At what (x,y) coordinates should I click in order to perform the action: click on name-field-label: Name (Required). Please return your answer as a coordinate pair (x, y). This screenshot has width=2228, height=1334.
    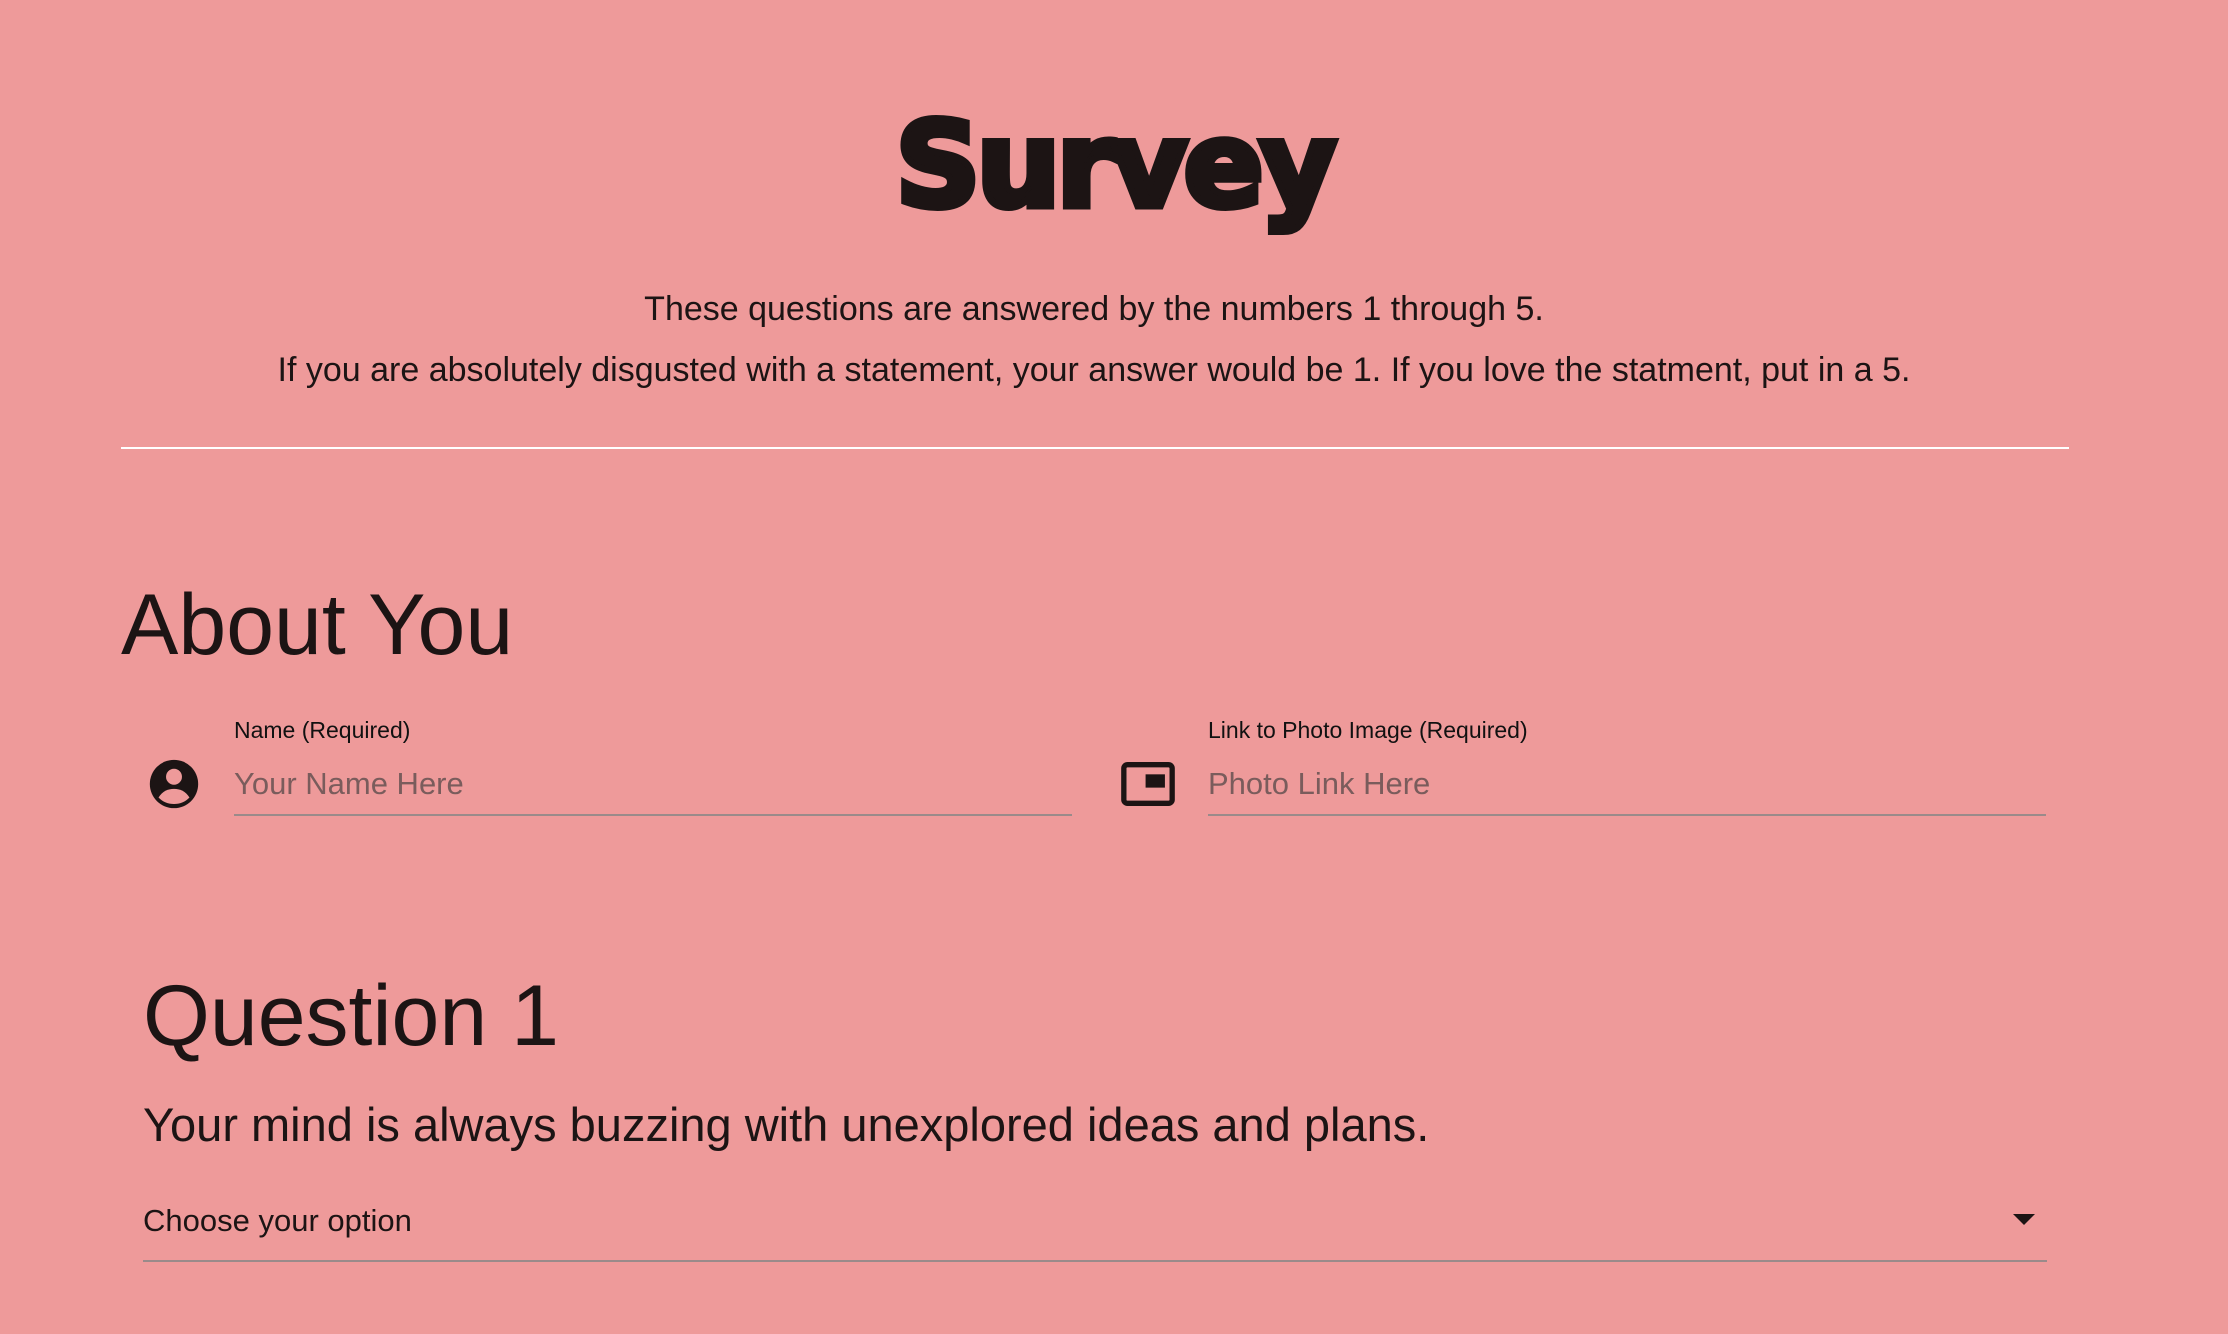
    Looking at the image, I should click on (322, 730).